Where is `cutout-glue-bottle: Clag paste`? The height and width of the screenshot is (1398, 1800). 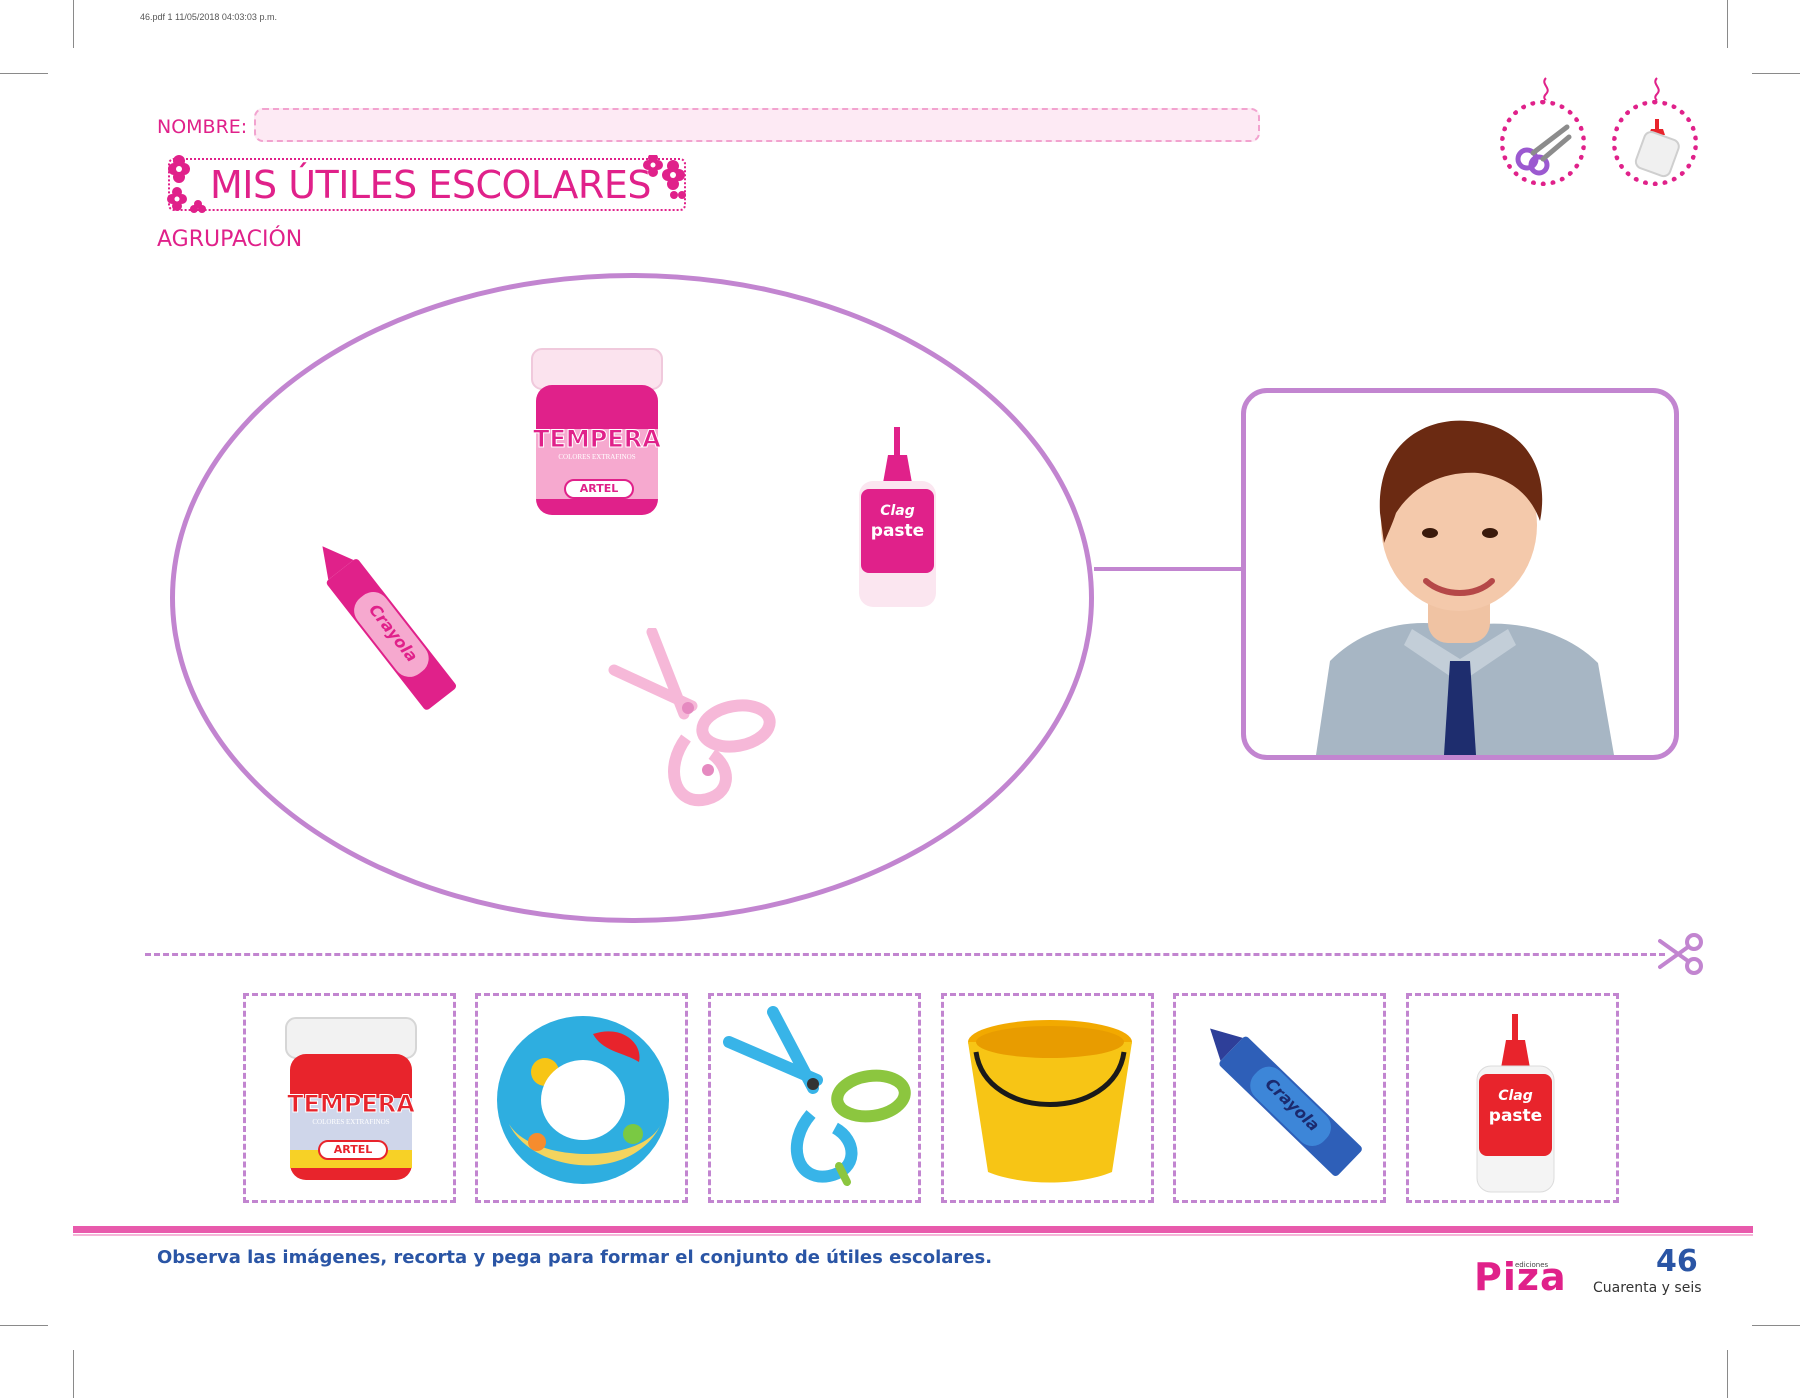 cutout-glue-bottle: Clag paste is located at coordinates (1512, 1098).